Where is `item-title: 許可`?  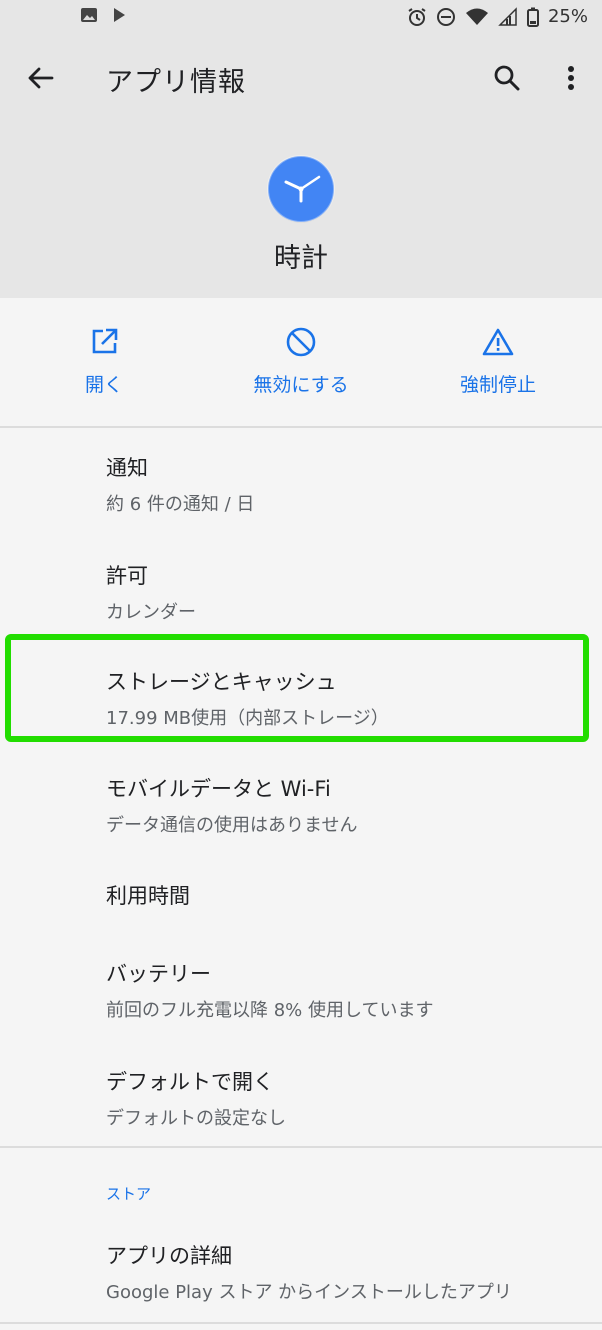 item-title: 許可 is located at coordinates (127, 576).